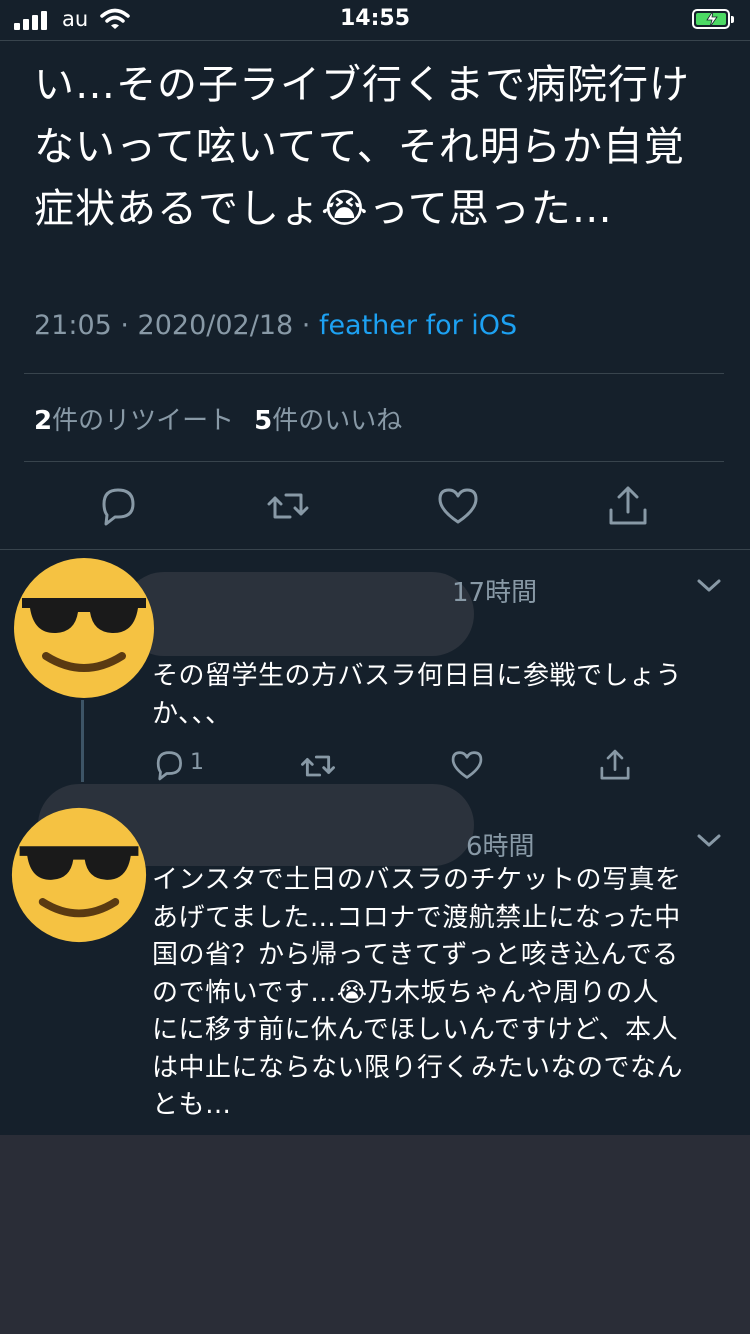  Describe the element at coordinates (375, 549) in the screenshot. I see `section-divider` at that location.